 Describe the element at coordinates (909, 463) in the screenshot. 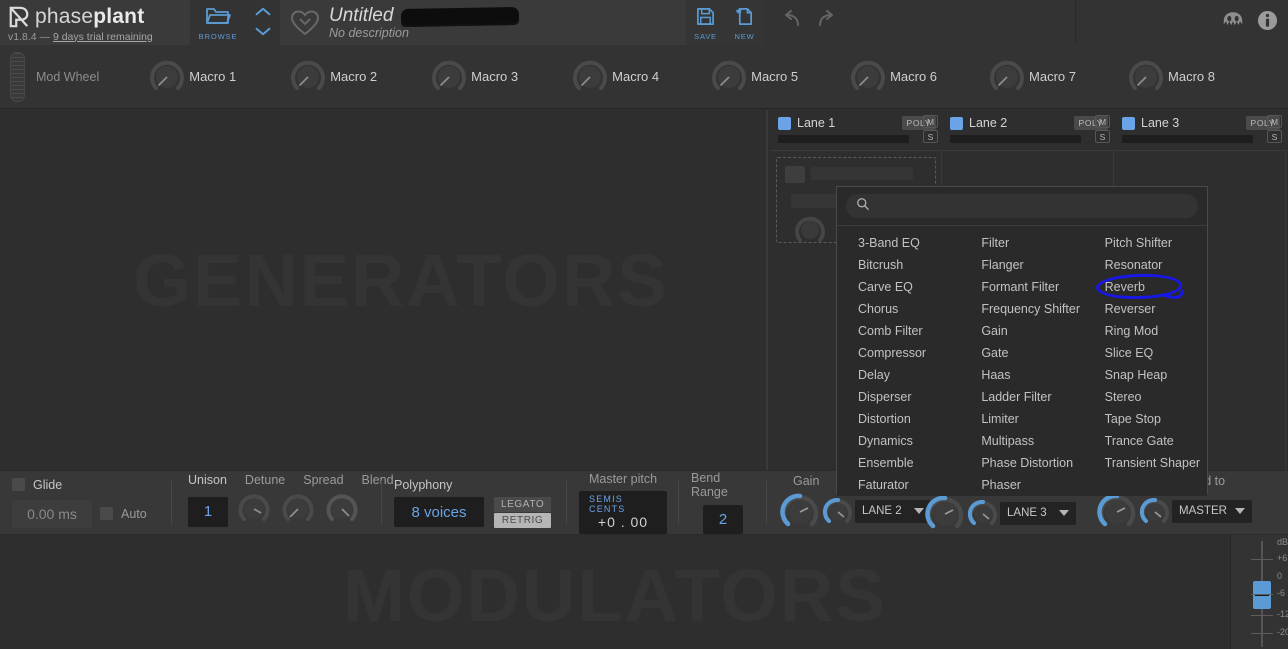

I see `menu-item-ensemble: Ensemble` at that location.